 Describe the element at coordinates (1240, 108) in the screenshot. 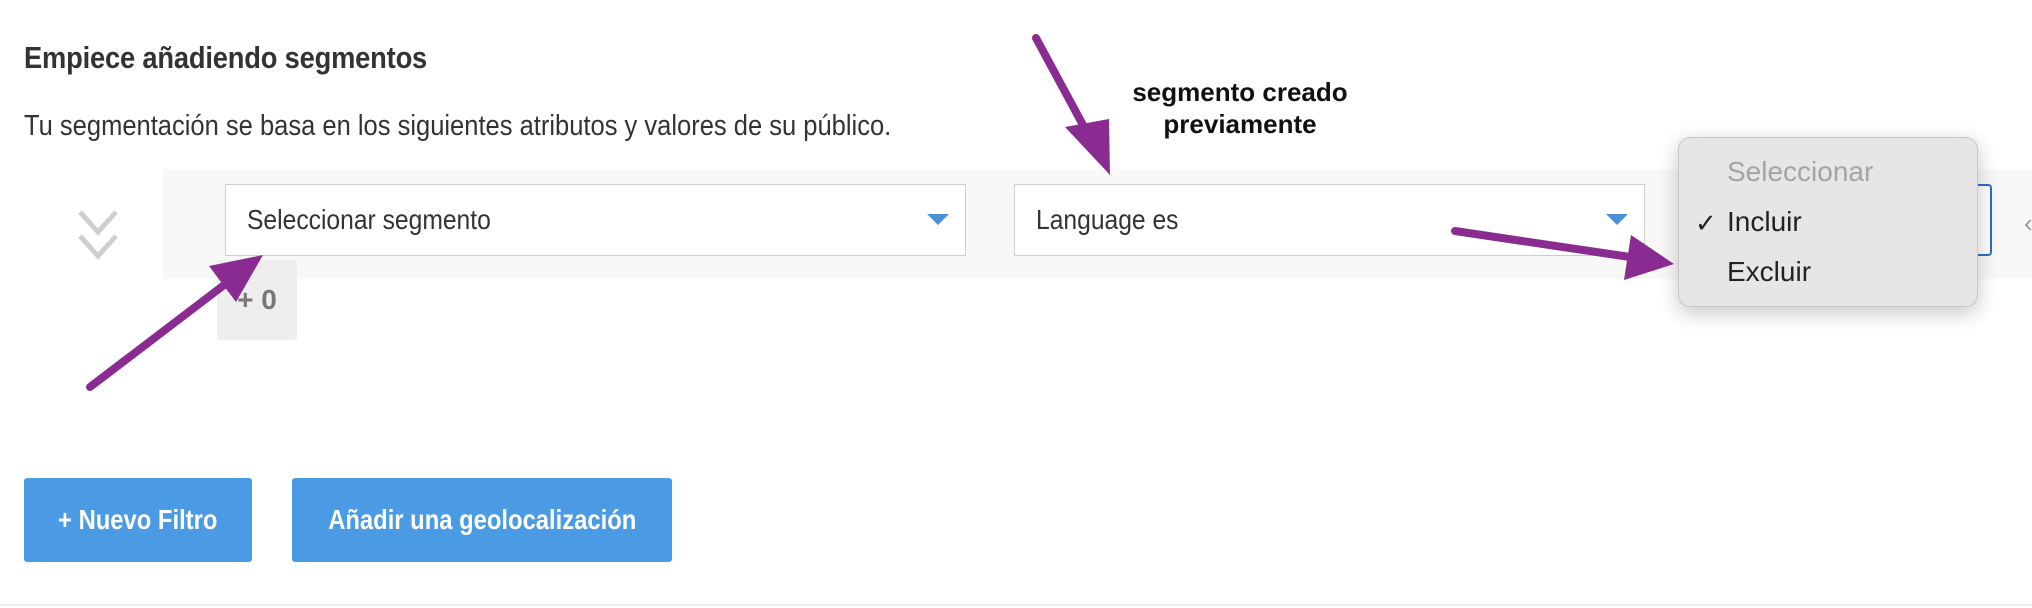

I see `annotation-label: segmento creado previamente` at that location.